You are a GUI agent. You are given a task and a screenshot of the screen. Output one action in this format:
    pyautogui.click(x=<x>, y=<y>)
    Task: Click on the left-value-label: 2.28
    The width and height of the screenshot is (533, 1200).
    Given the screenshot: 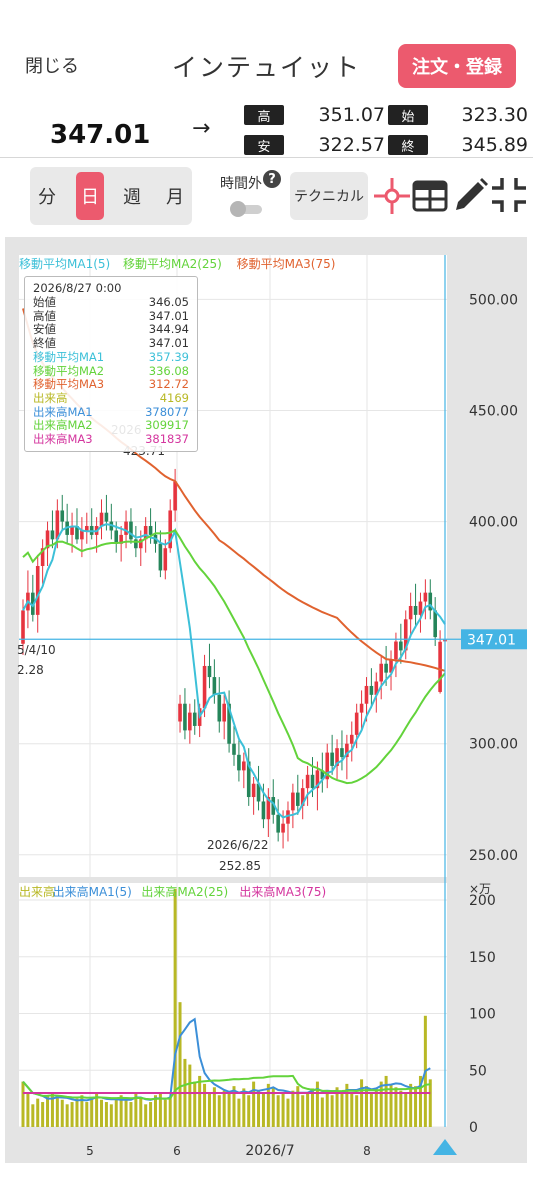 What is the action you would take?
    pyautogui.click(x=30, y=670)
    